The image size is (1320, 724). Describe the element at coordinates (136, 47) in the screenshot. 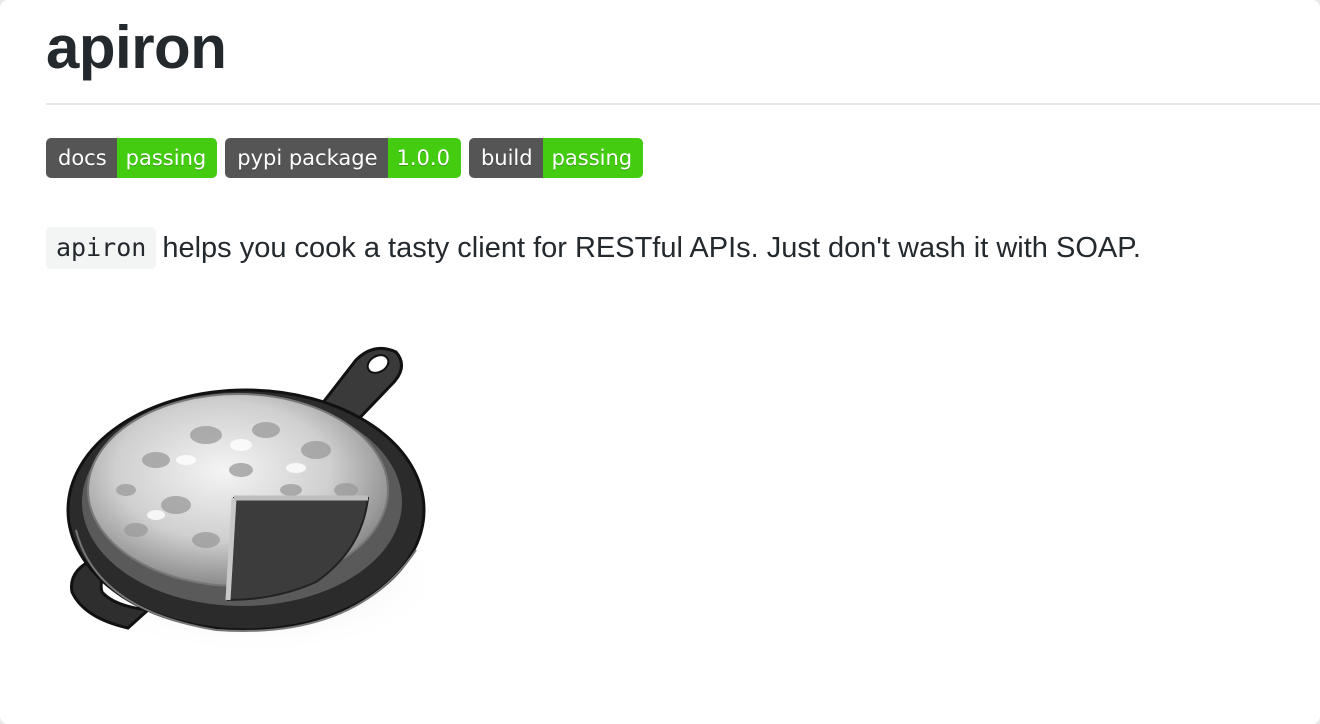

I see `page-title: apiron` at that location.